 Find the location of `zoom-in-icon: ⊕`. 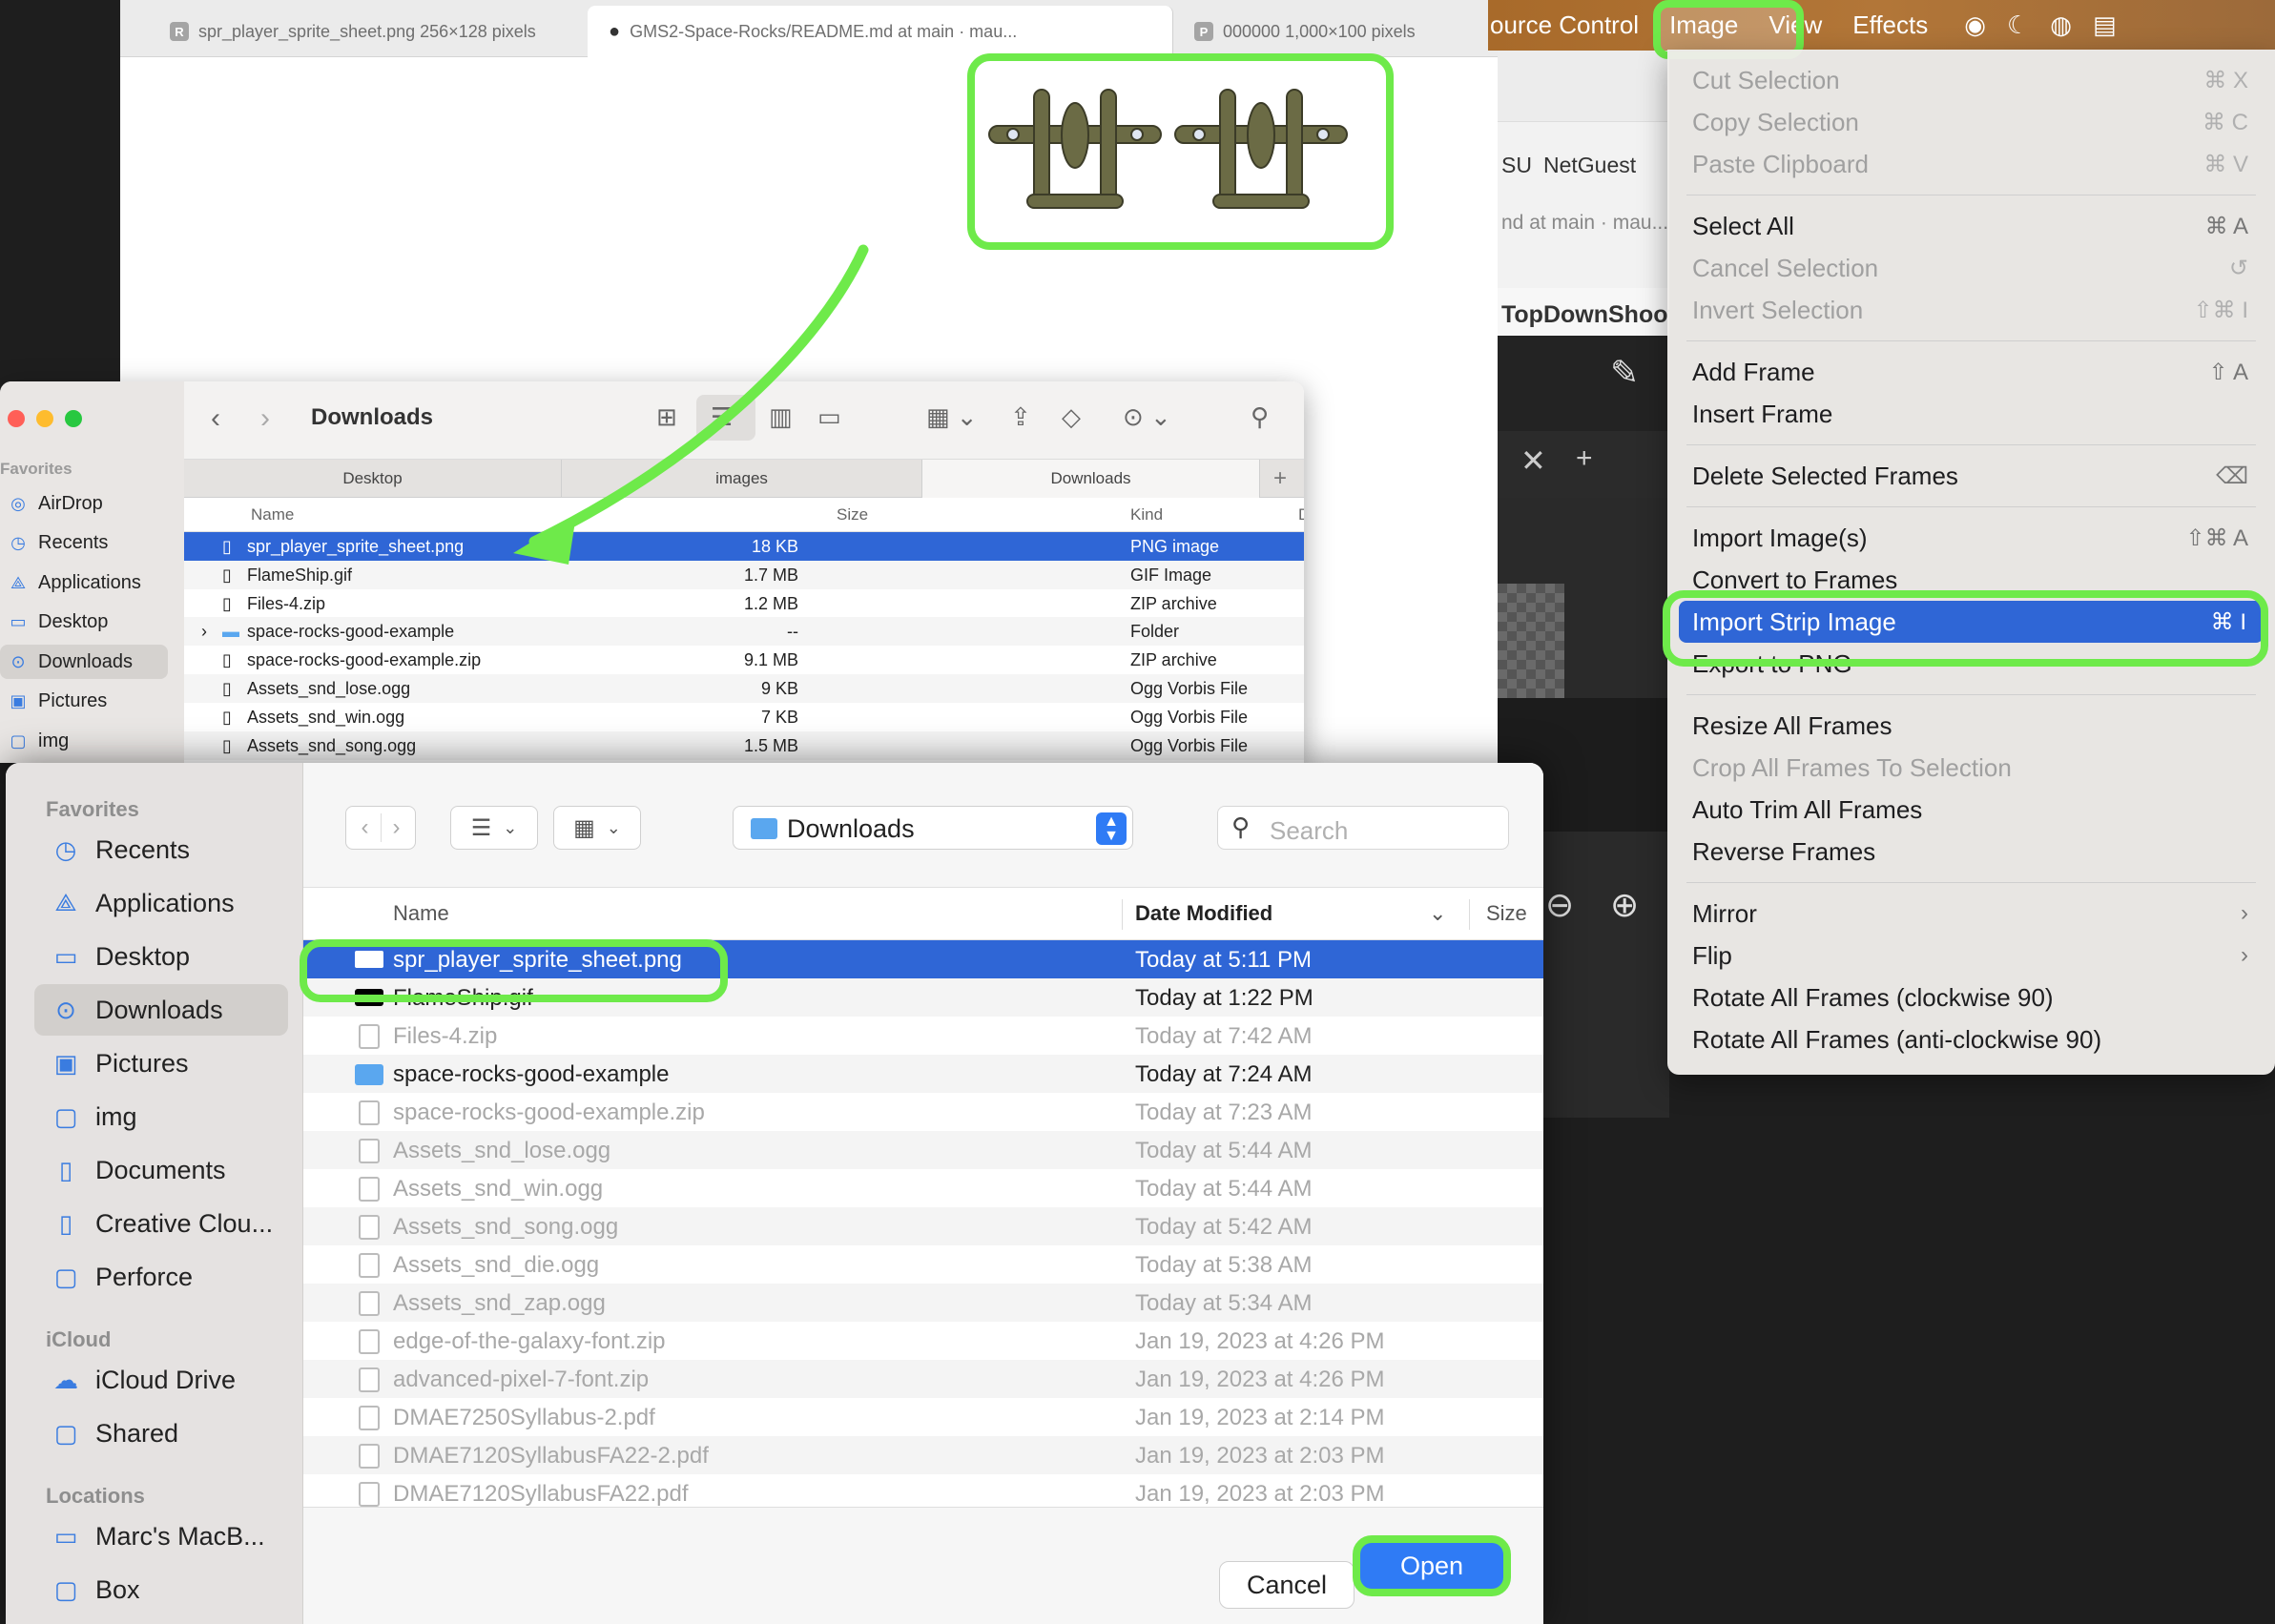

zoom-in-icon: ⊕ is located at coordinates (1624, 905).